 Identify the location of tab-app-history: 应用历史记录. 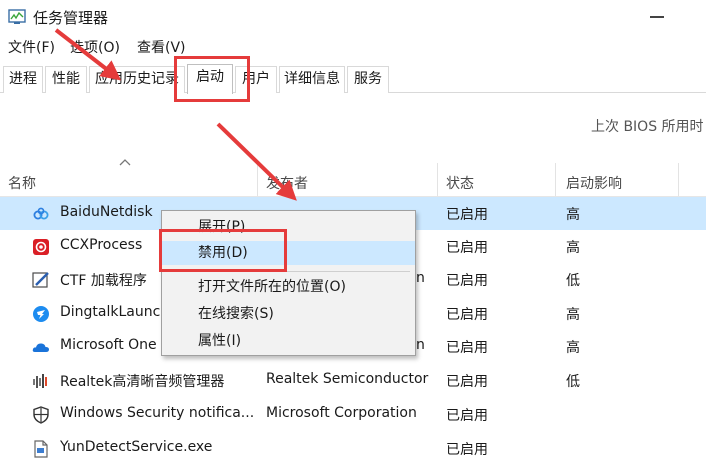
(137, 79).